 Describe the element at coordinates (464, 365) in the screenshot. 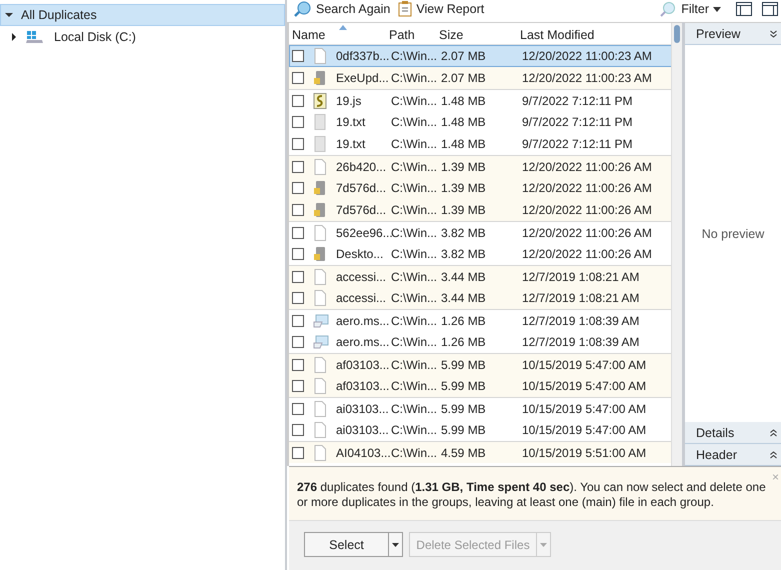

I see `table-cell-text: 5.99 MB` at that location.